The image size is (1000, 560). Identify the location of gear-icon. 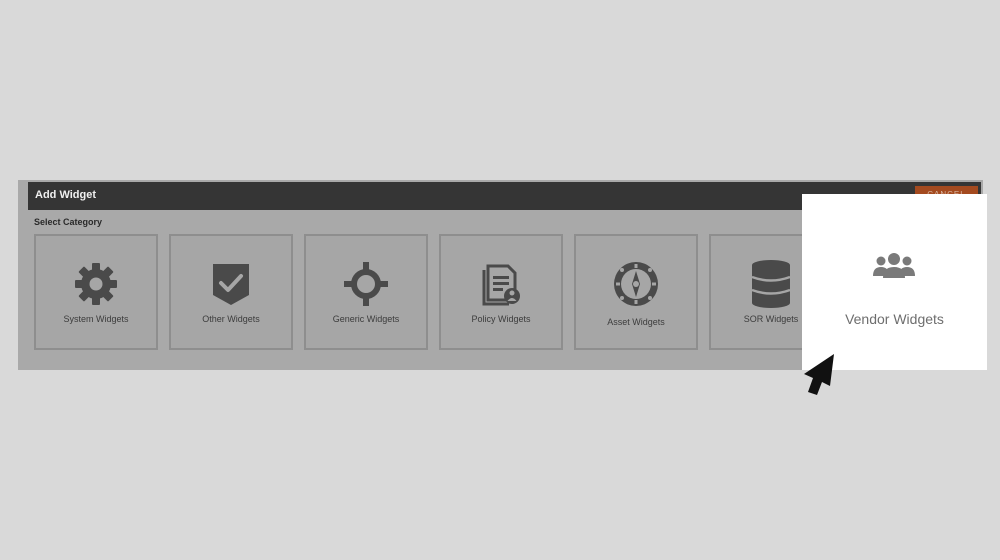
(96, 284).